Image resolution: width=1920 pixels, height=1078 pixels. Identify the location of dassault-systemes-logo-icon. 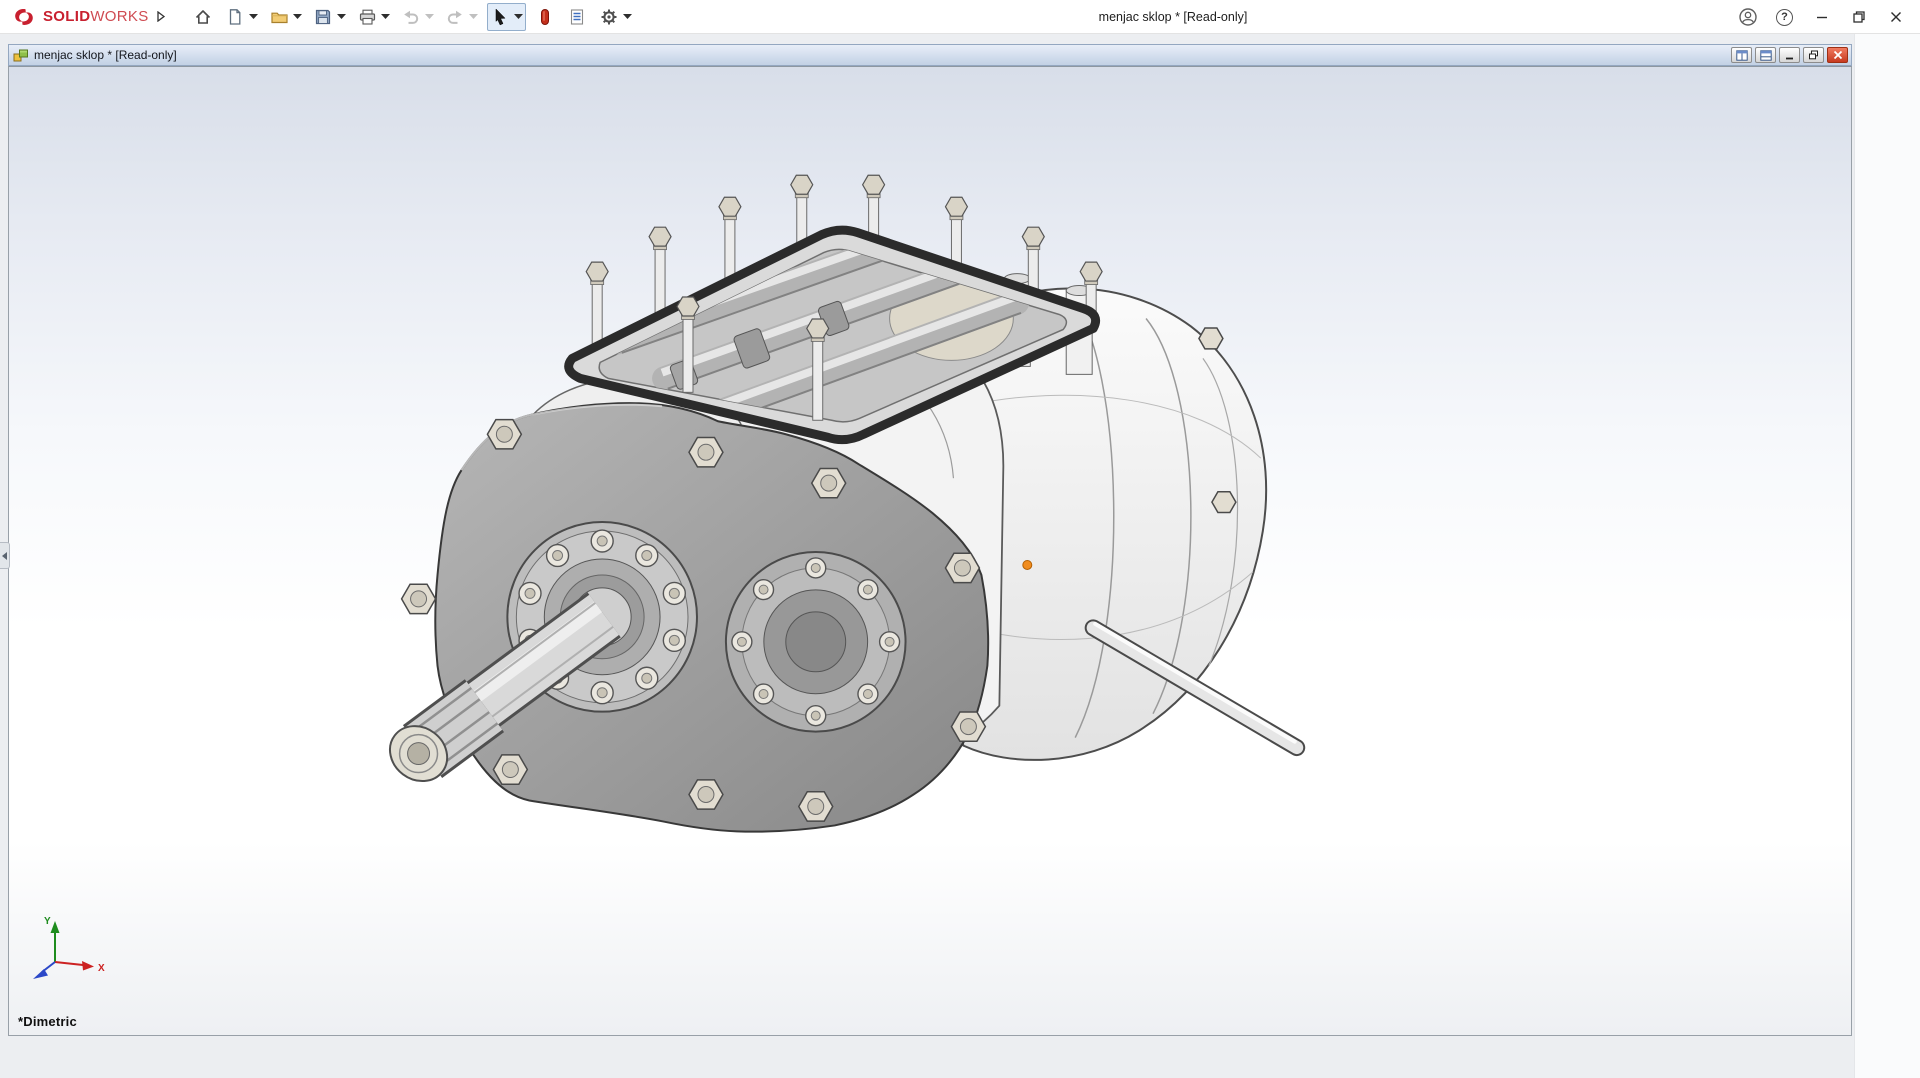
(24, 16).